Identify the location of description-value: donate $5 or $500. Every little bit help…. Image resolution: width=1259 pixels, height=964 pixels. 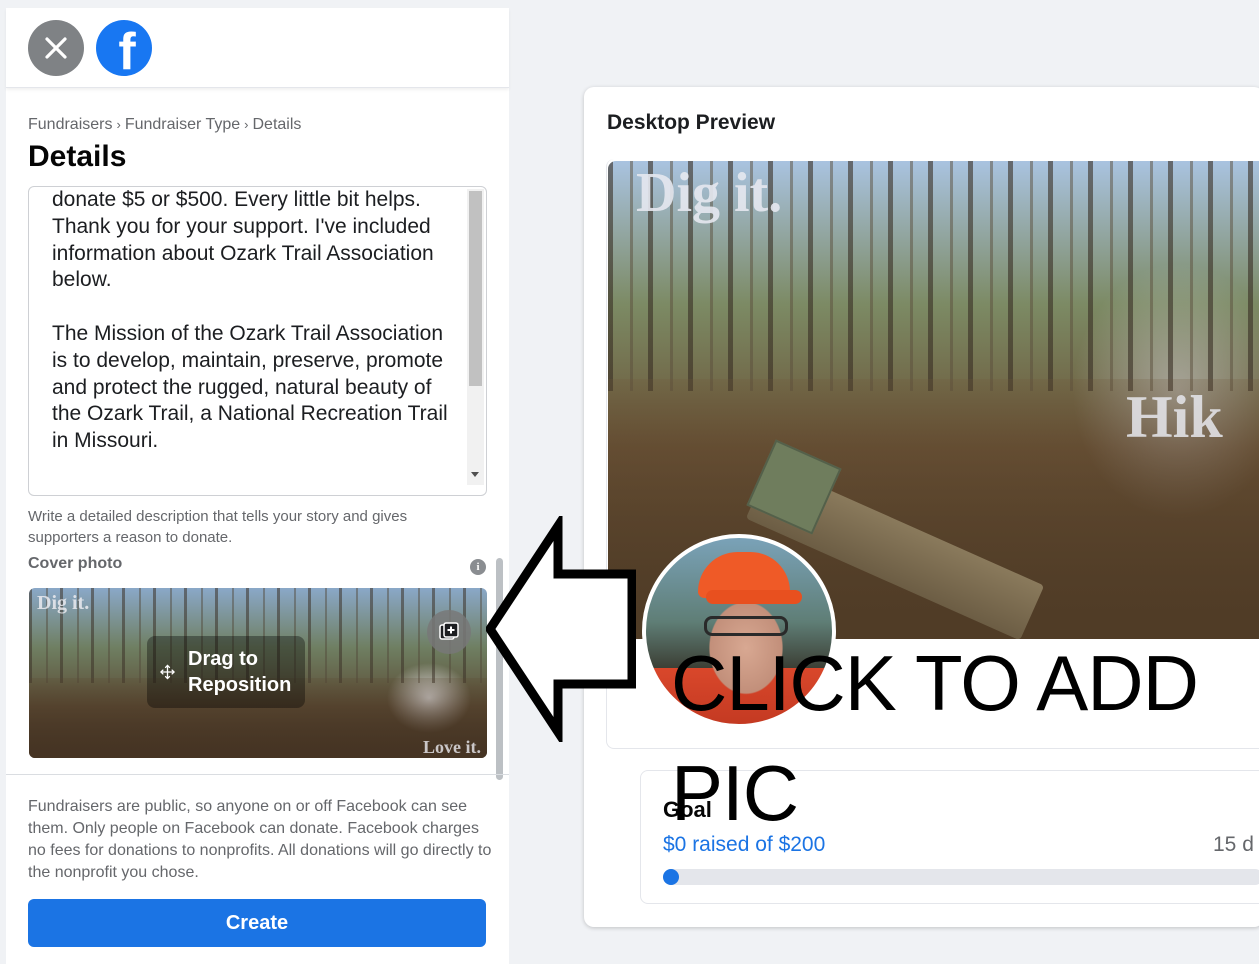
(257, 321).